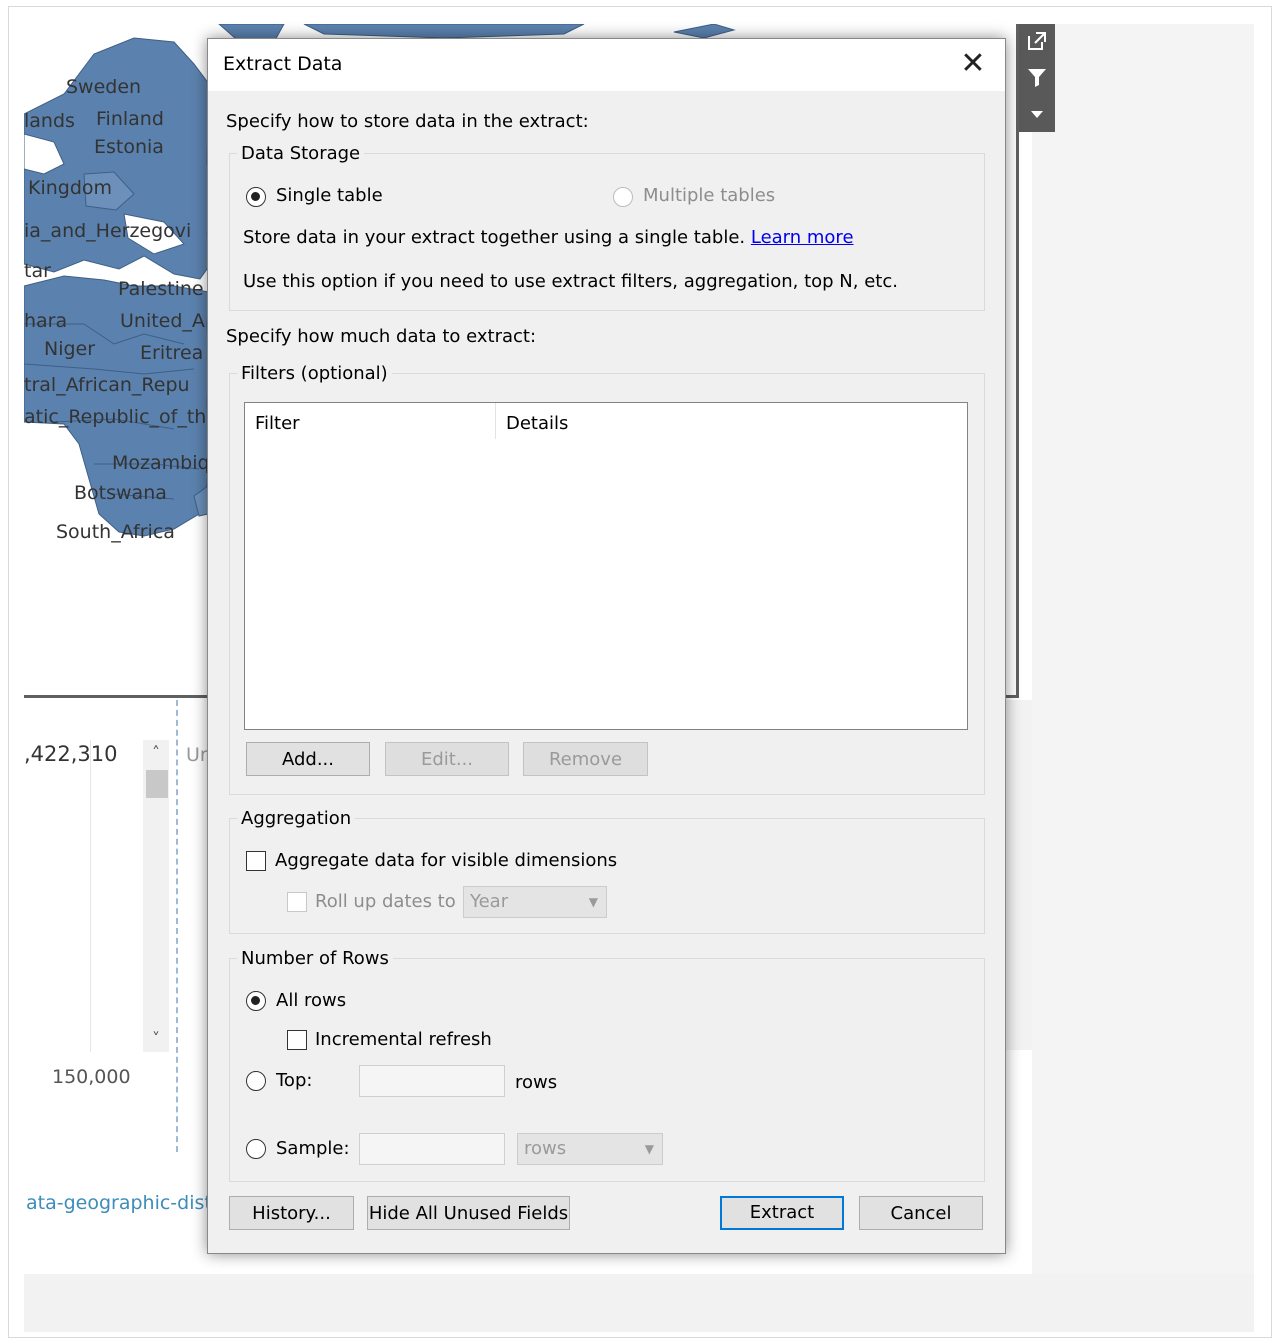 This screenshot has height=1344, width=1278. I want to click on map-label: Botswana, so click(120, 493).